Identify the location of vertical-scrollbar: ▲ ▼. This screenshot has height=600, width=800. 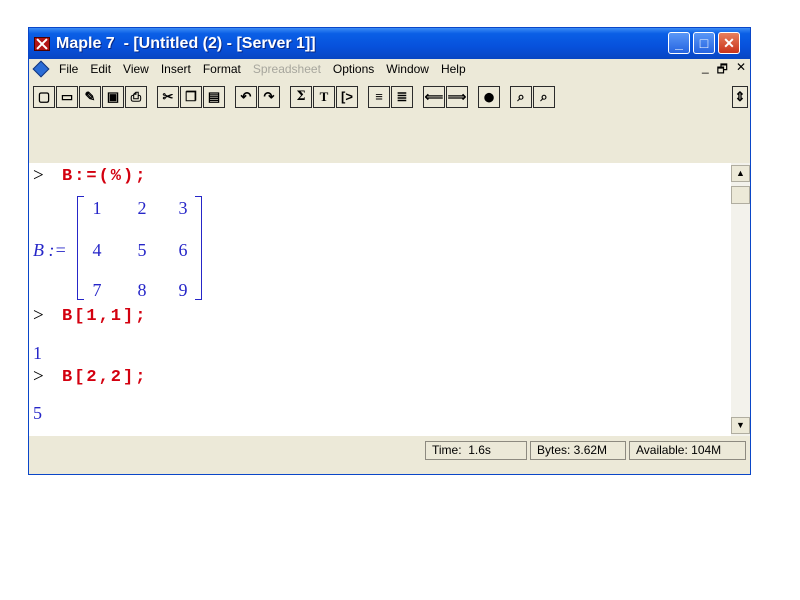
(740, 299).